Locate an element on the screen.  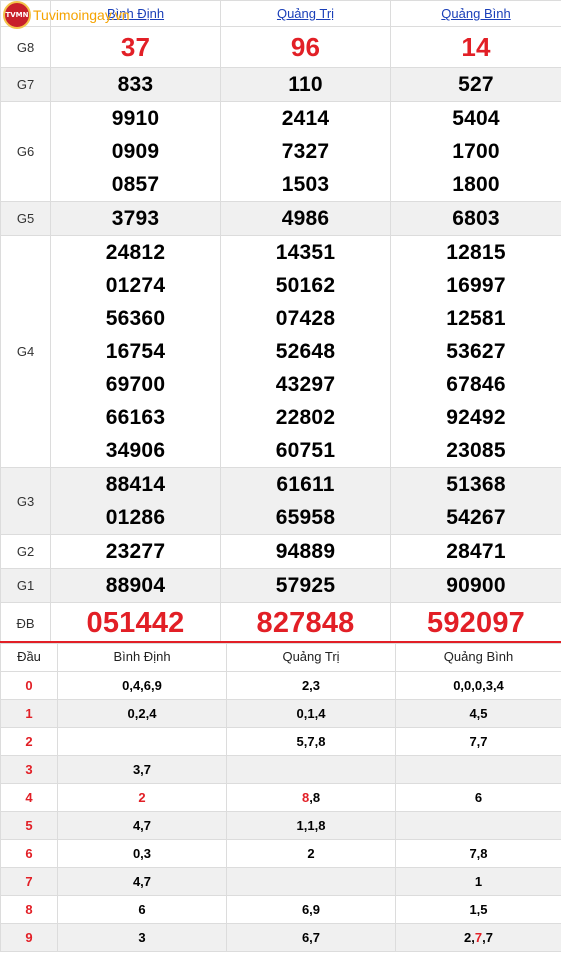
prize-cell: 5404 1700 1800 is located at coordinates (475, 151).